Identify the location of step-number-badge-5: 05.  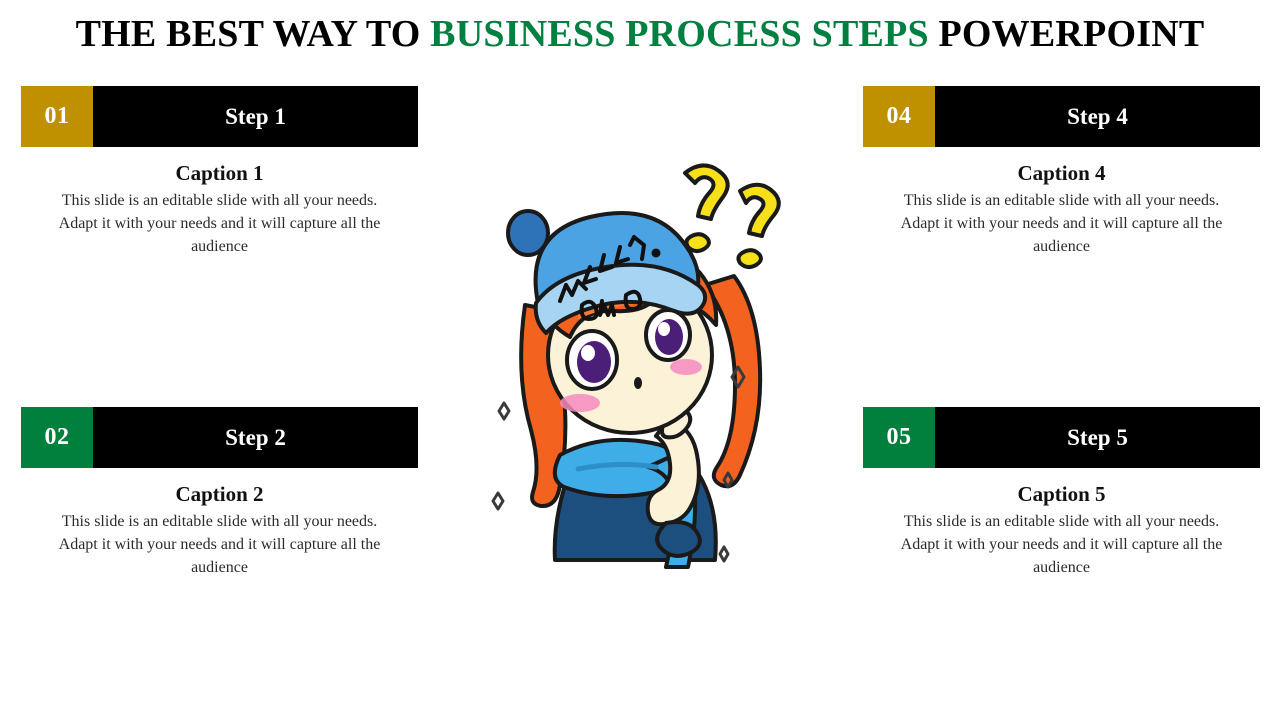
(899, 437).